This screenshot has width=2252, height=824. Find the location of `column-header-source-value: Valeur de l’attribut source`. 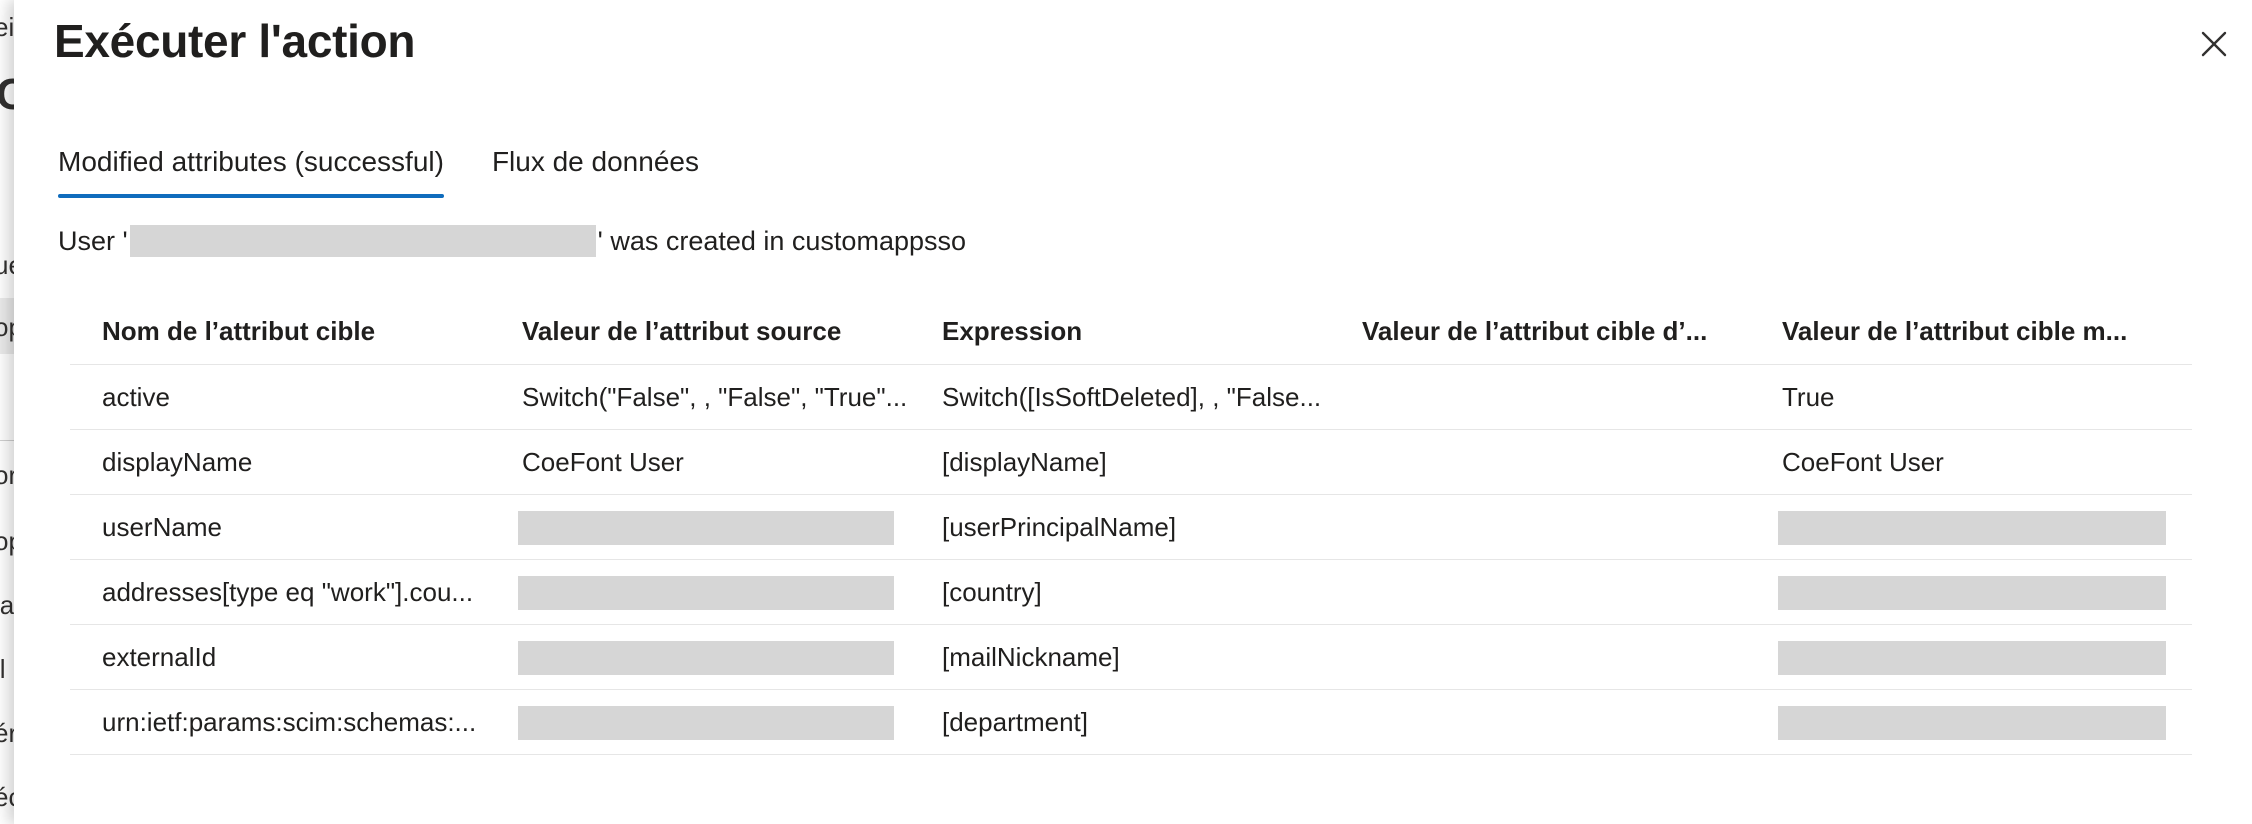

column-header-source-value: Valeur de l’attribut source is located at coordinates (700, 331).